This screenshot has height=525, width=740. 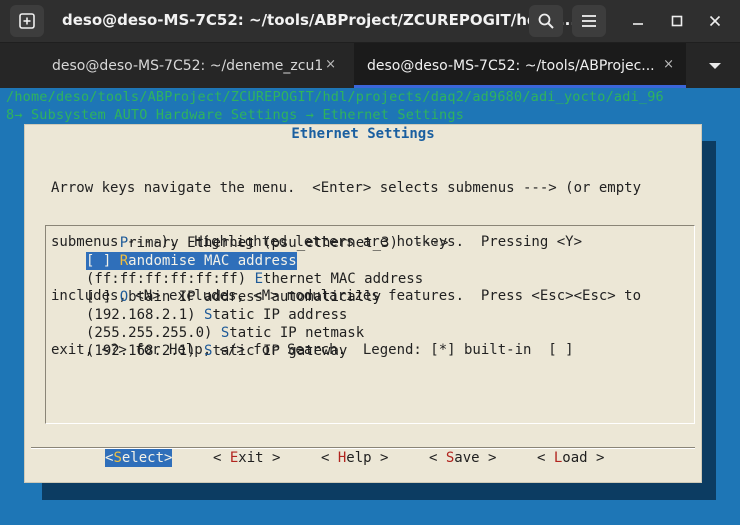 What do you see at coordinates (280, 315) in the screenshot?
I see `item-label: tatic IP address` at bounding box center [280, 315].